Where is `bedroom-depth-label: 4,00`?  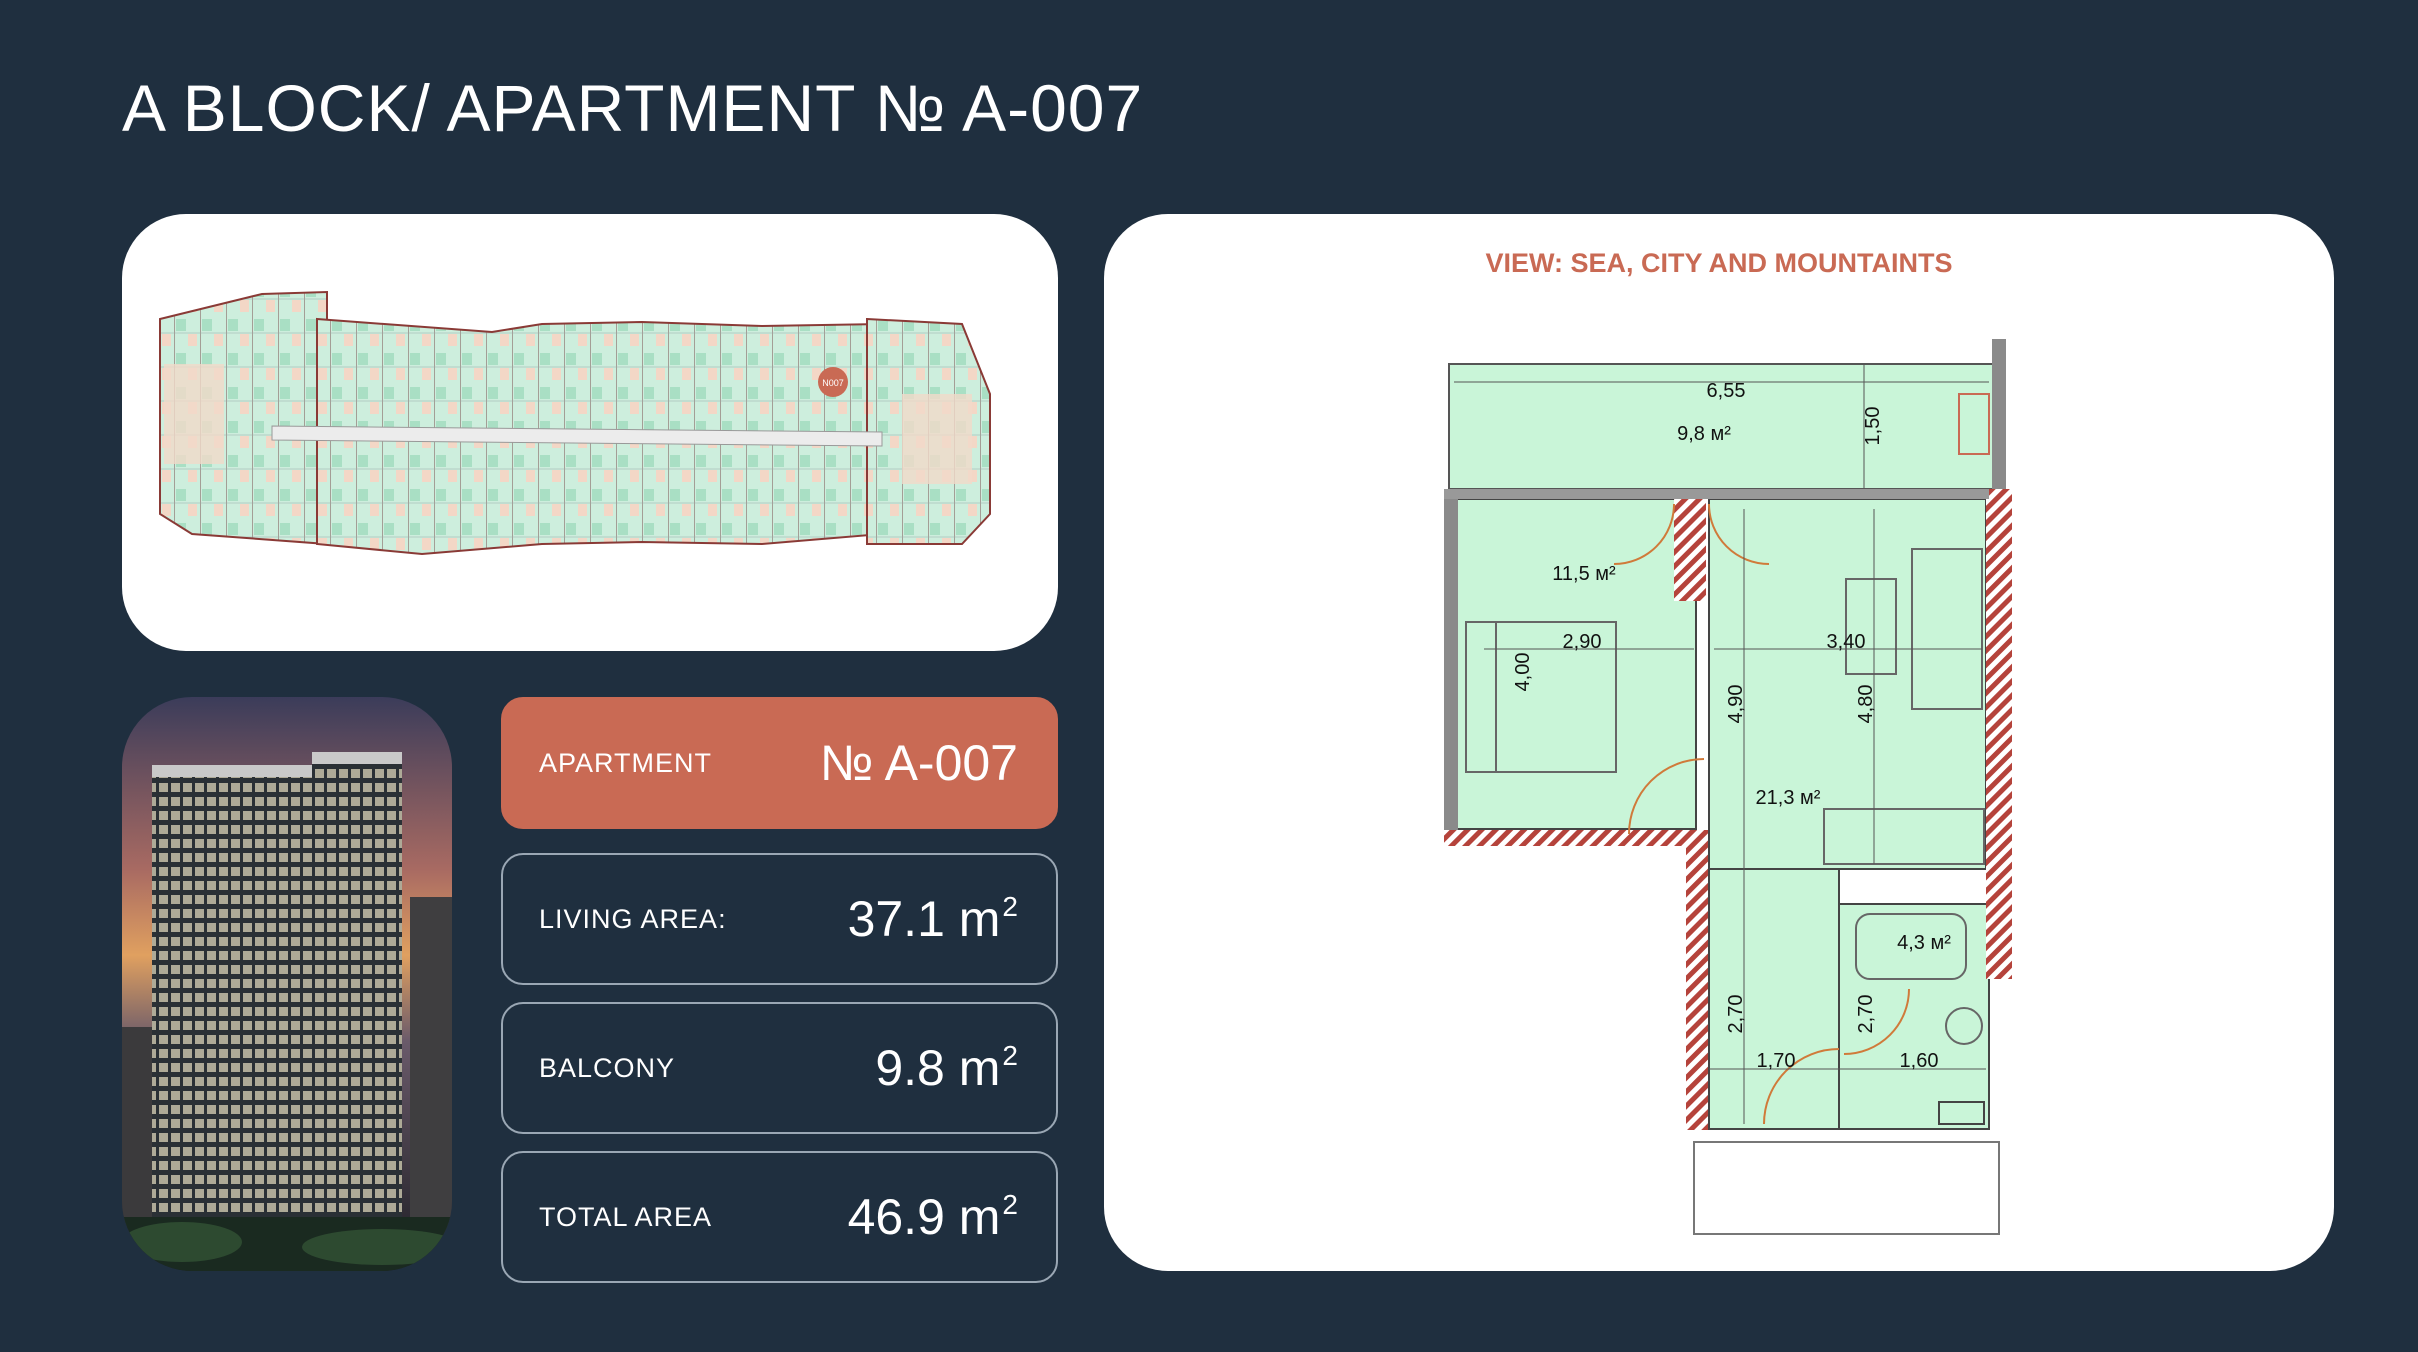 bedroom-depth-label: 4,00 is located at coordinates (1523, 672).